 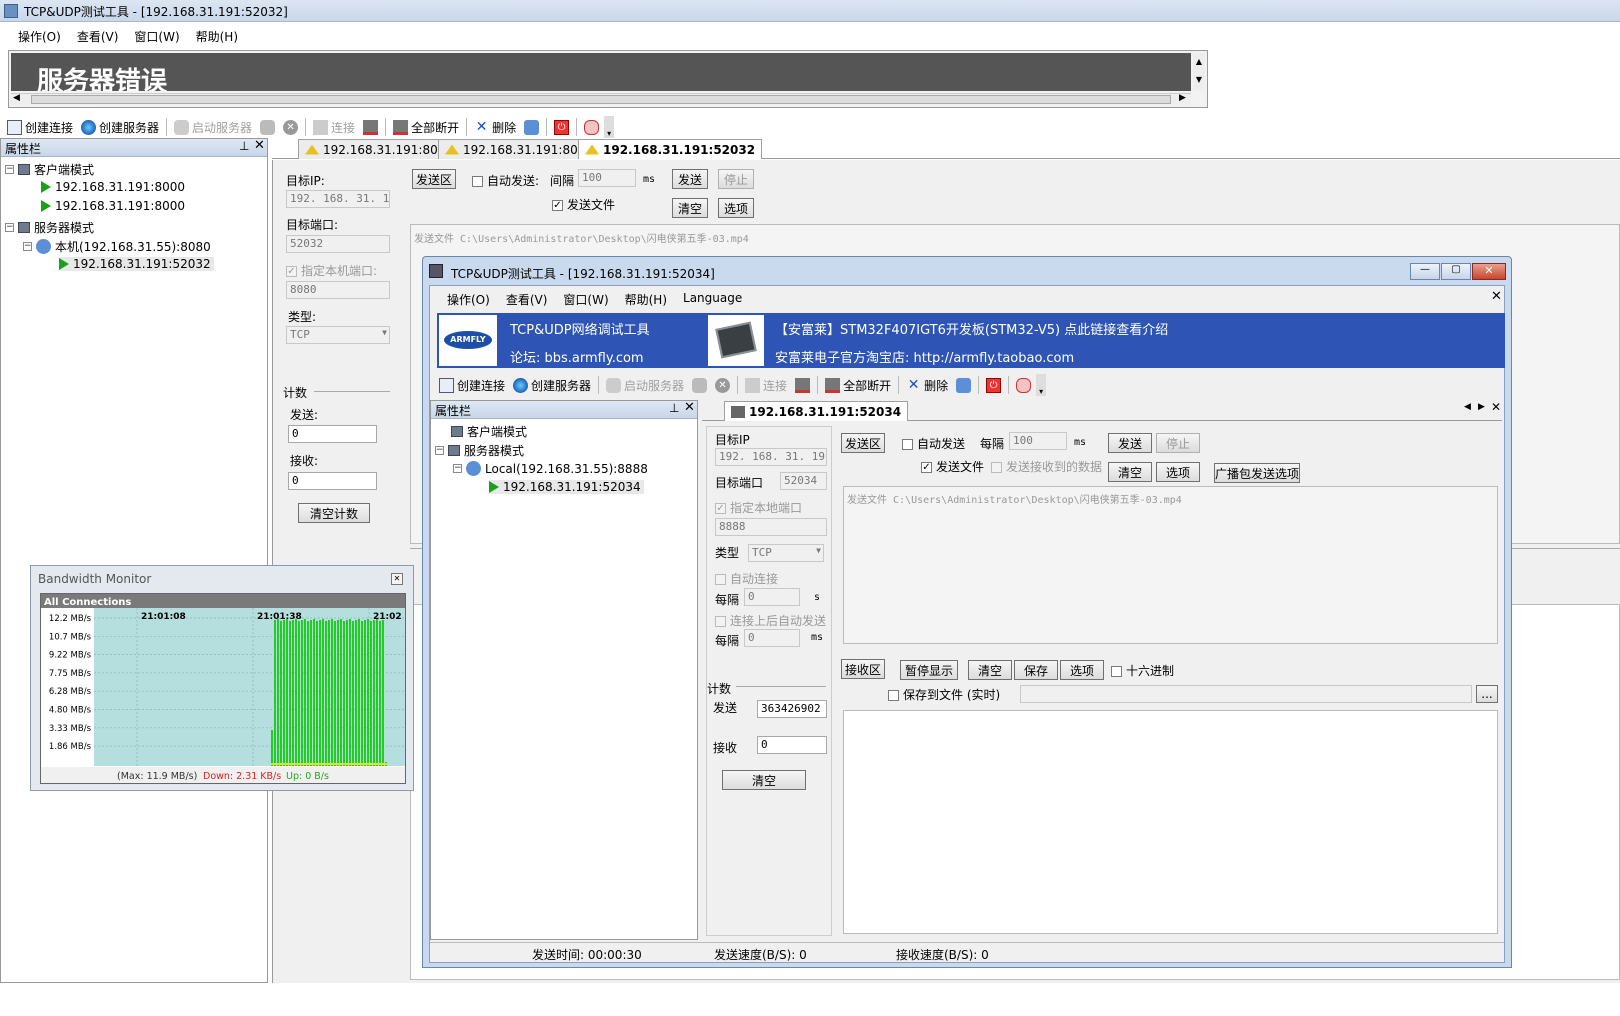 What do you see at coordinates (863, 443) in the screenshot?
I see `inner-send-area-button: 发送区` at bounding box center [863, 443].